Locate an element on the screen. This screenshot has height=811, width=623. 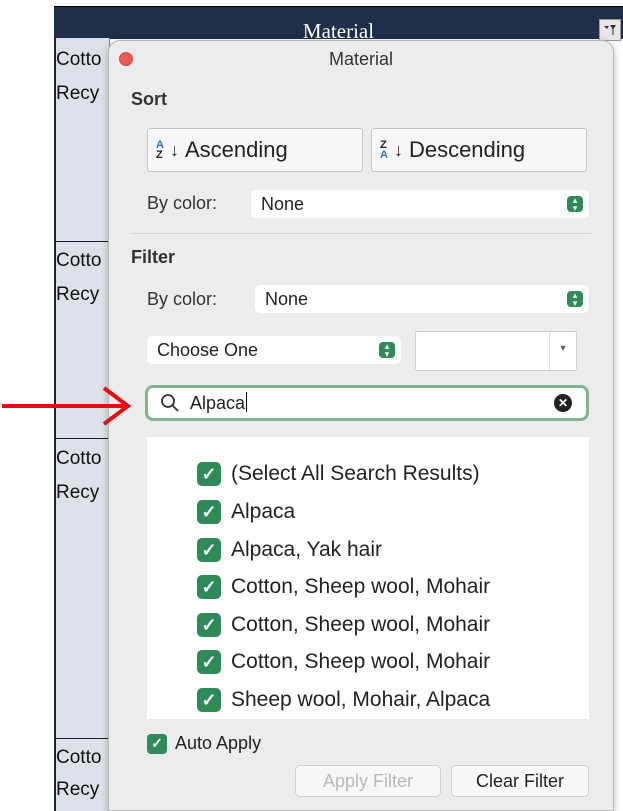
list-item: ✓ Sheep wool, Mohair, Alpaca is located at coordinates (343, 700).